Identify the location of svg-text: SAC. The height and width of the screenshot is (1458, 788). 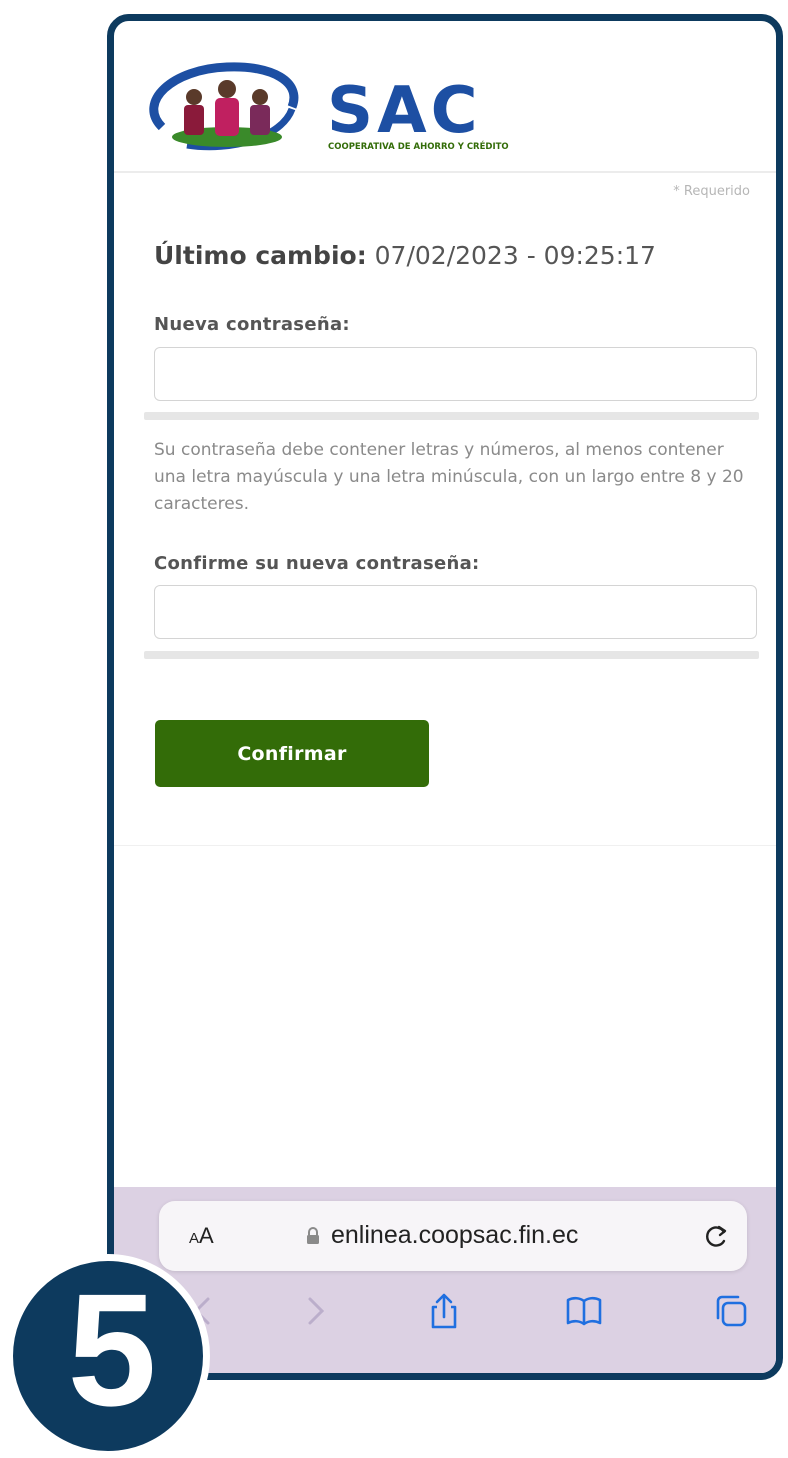
(404, 111).